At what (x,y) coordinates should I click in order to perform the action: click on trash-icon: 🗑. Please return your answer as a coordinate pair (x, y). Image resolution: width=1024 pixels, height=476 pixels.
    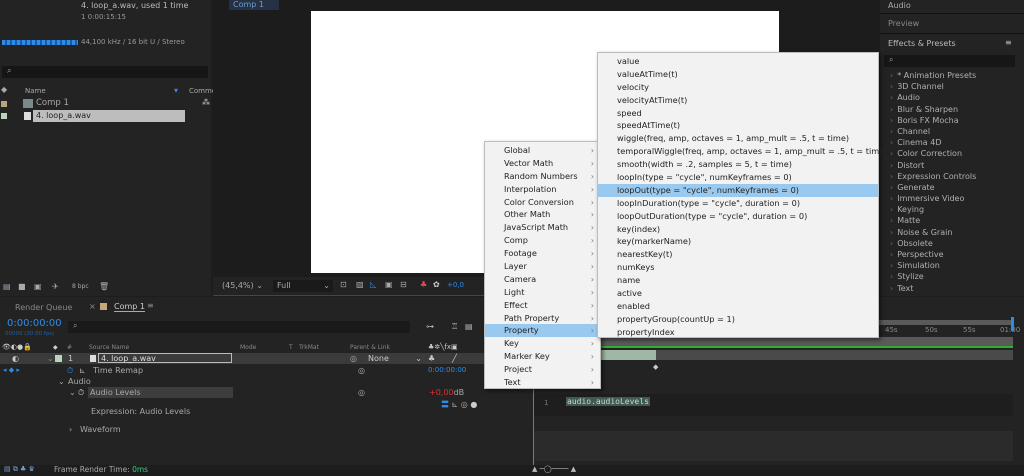
    Looking at the image, I should click on (104, 286).